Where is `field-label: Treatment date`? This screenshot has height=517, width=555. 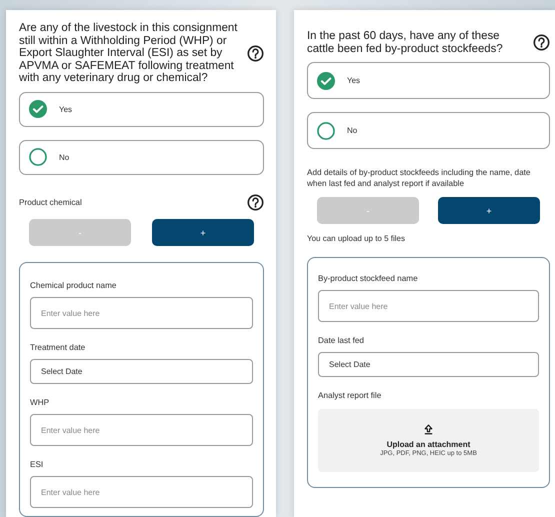
field-label: Treatment date is located at coordinates (58, 347).